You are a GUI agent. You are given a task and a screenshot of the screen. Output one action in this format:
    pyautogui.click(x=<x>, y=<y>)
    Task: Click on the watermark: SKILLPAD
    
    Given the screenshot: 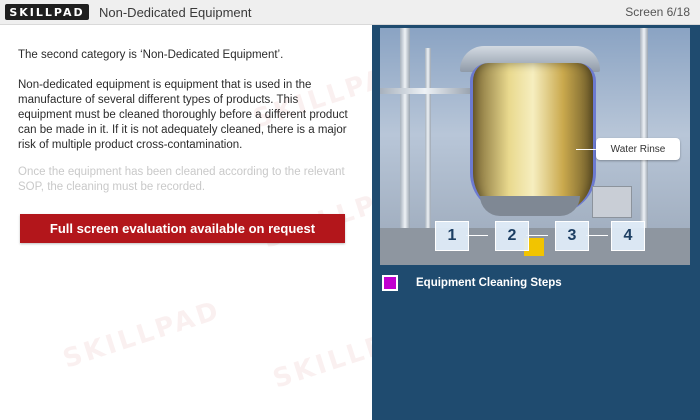 What is the action you would take?
    pyautogui.click(x=141, y=334)
    